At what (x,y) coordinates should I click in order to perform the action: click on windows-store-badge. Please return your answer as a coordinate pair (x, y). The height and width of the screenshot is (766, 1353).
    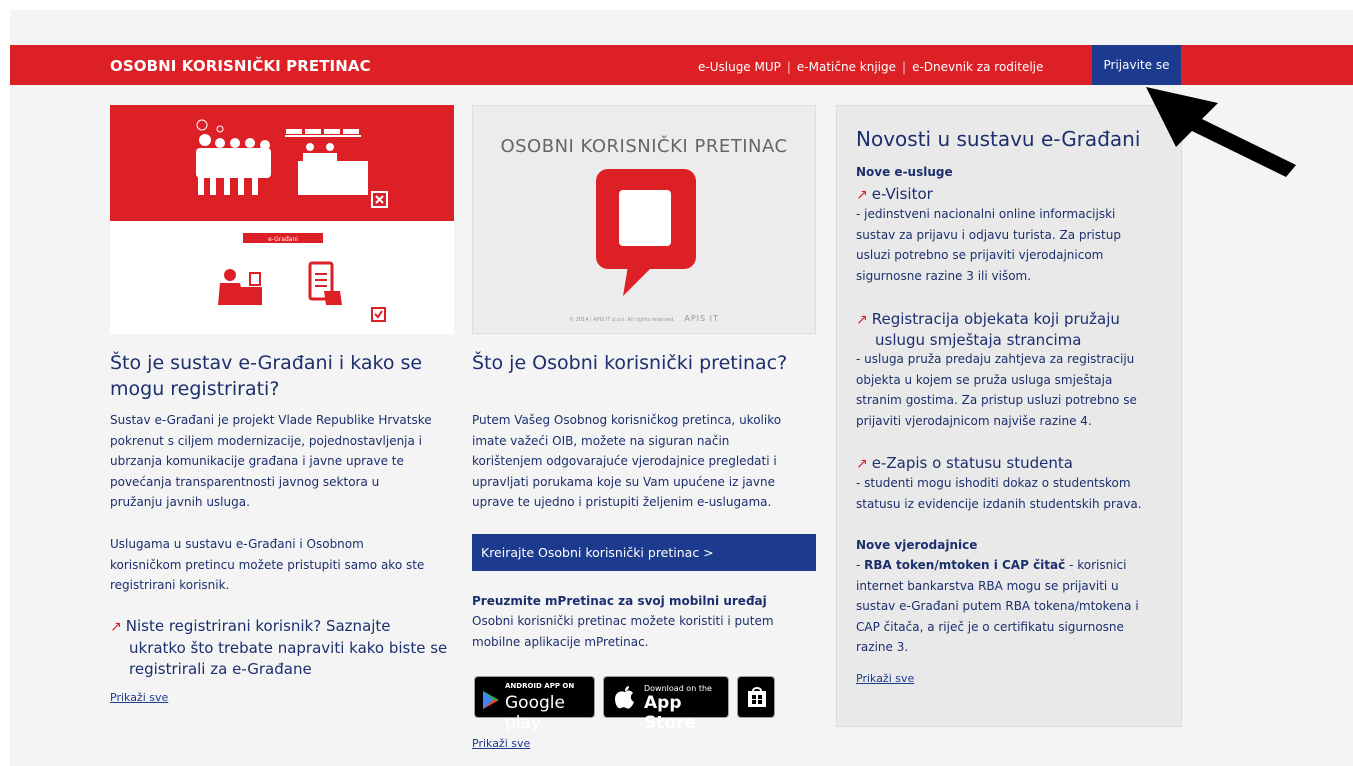
    Looking at the image, I should click on (756, 697).